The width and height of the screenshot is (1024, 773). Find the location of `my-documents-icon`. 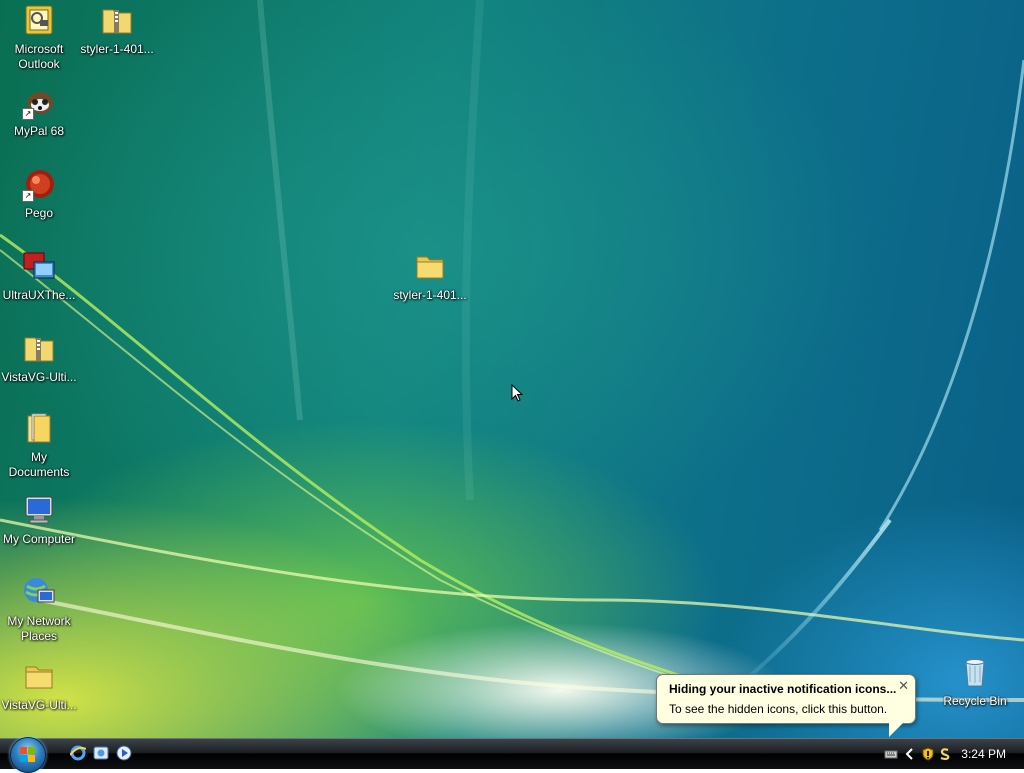

my-documents-icon is located at coordinates (39, 429).